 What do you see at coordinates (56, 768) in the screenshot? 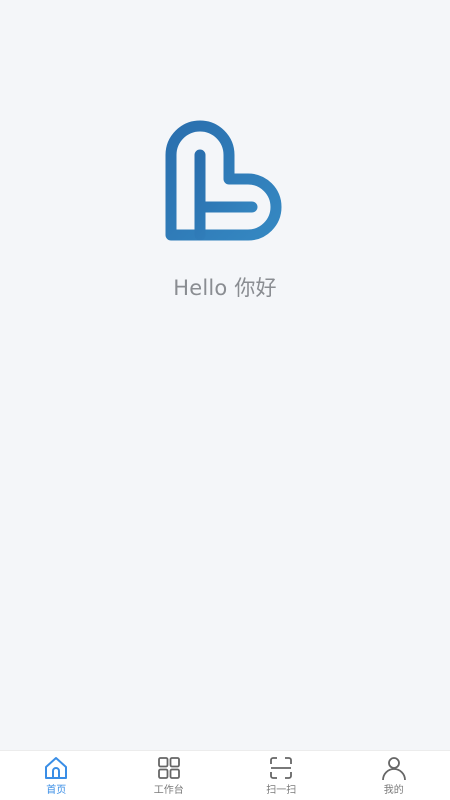
I see `home-icon` at bounding box center [56, 768].